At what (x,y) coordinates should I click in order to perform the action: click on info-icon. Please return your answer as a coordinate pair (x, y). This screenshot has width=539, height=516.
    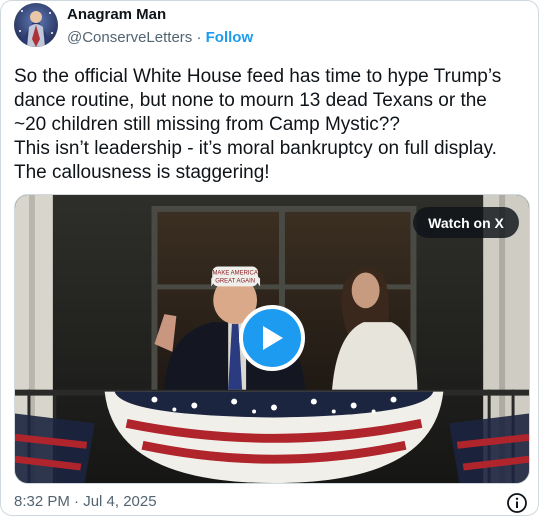
    Looking at the image, I should click on (517, 503).